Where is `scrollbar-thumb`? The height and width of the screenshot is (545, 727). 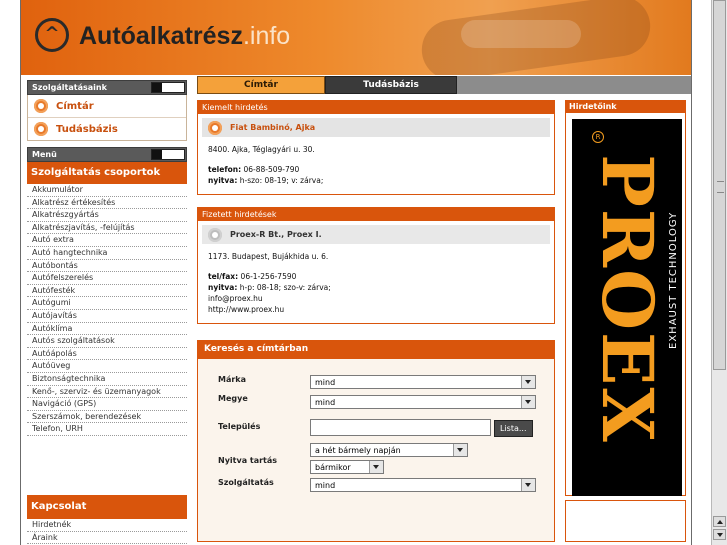
scrollbar-thumb is located at coordinates (719, 185).